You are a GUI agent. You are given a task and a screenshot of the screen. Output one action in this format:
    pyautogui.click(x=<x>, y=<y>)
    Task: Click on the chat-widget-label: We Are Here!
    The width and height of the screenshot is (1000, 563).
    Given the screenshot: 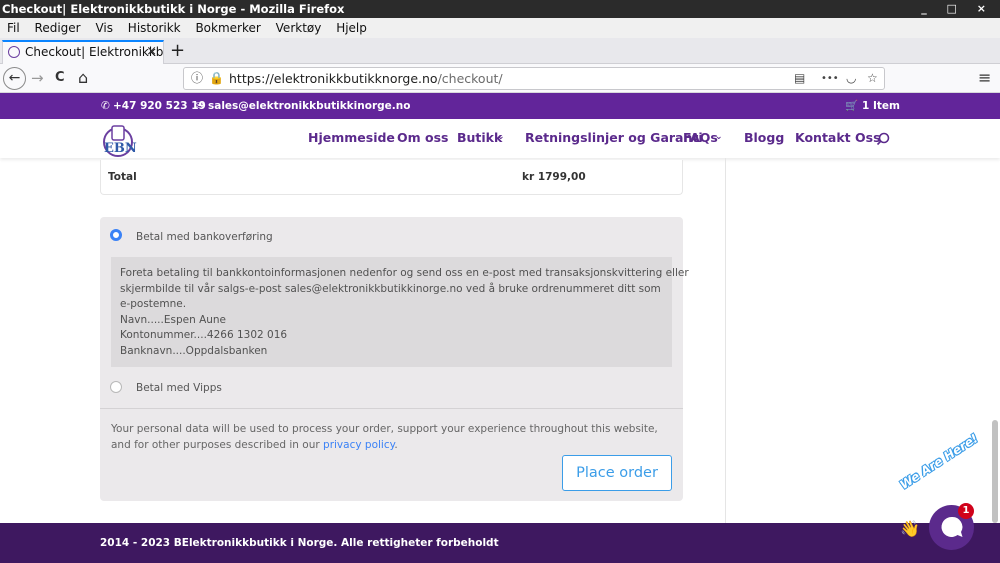 What is the action you would take?
    pyautogui.click(x=938, y=461)
    